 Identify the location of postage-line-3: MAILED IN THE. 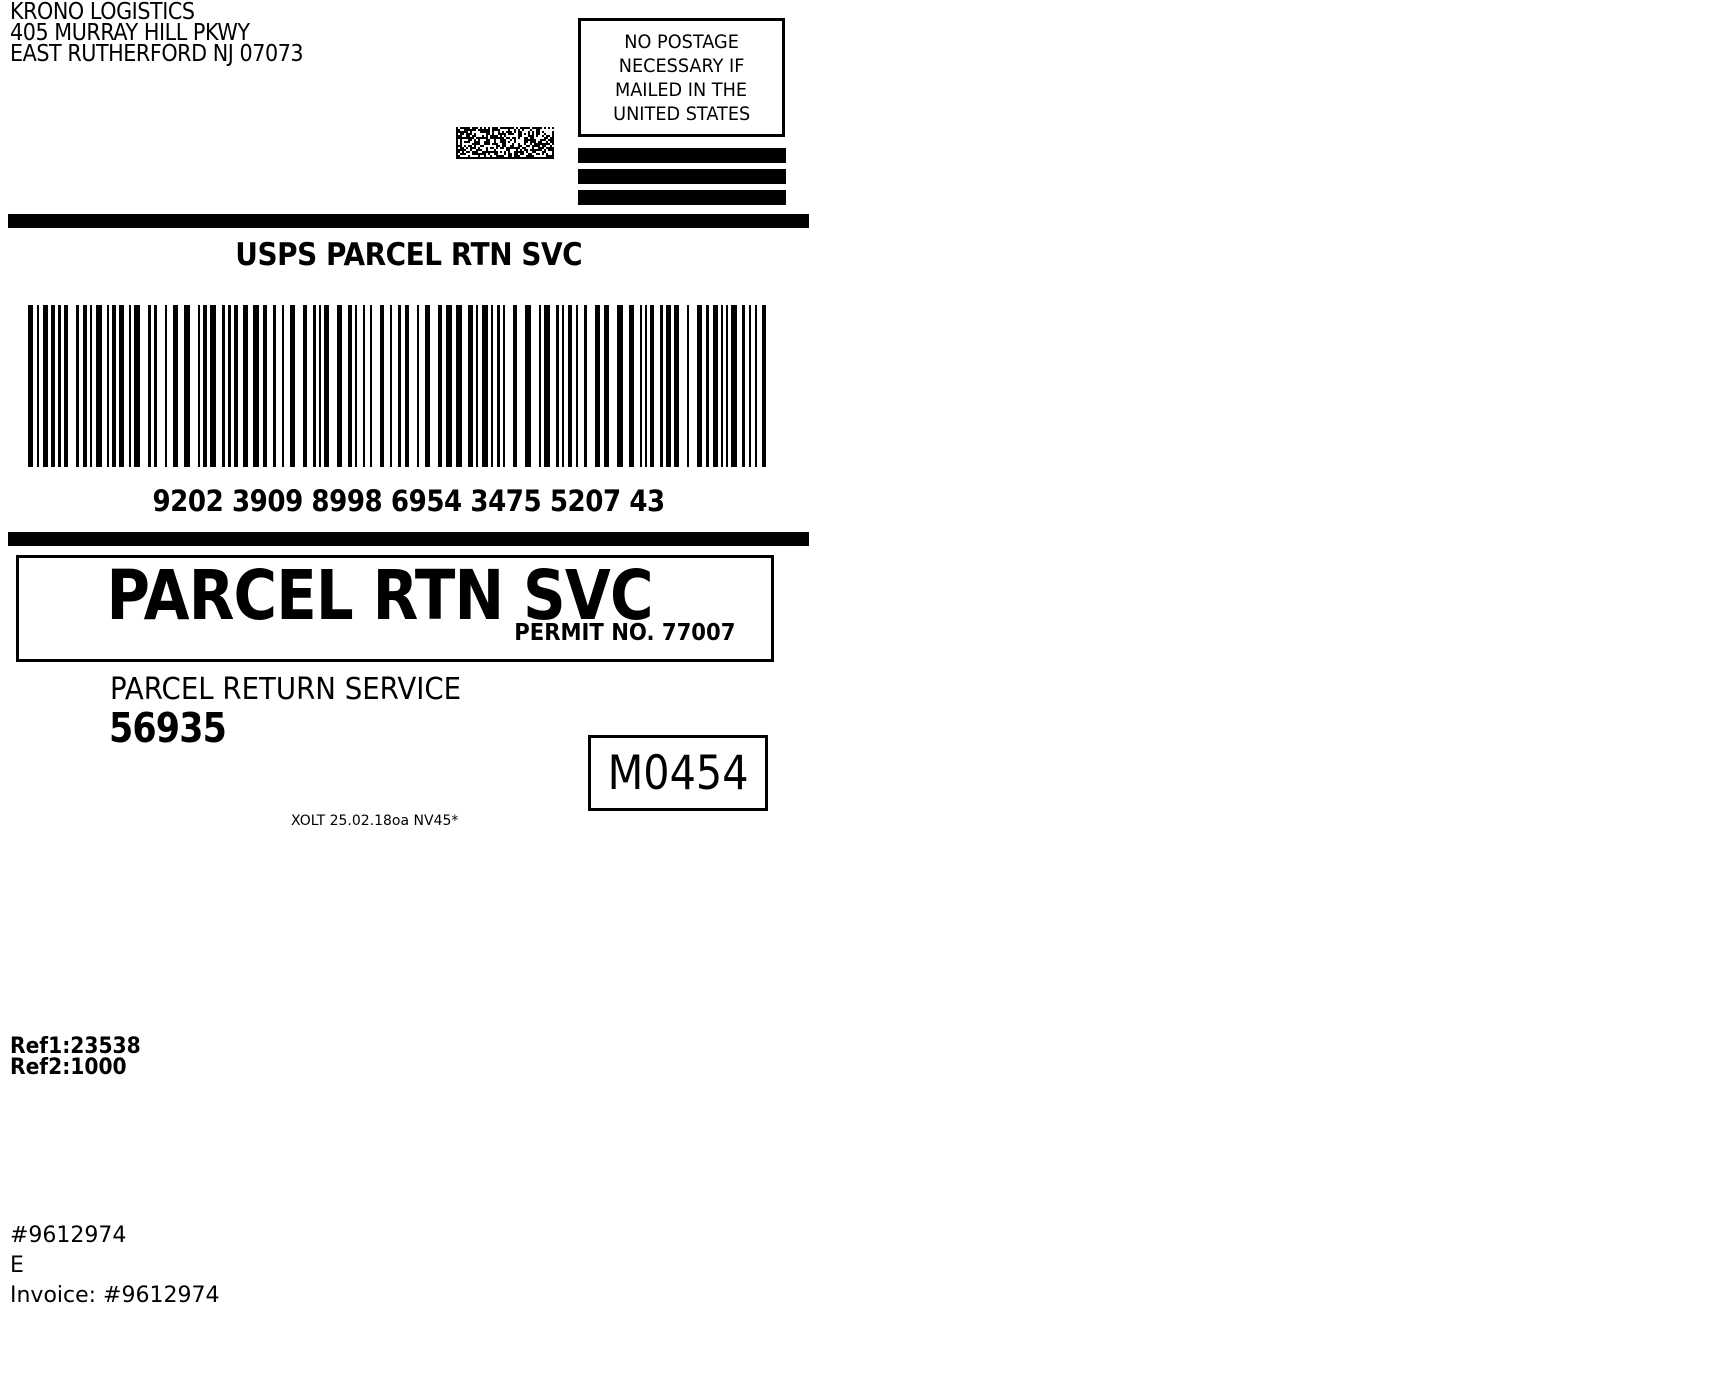
(681, 89).